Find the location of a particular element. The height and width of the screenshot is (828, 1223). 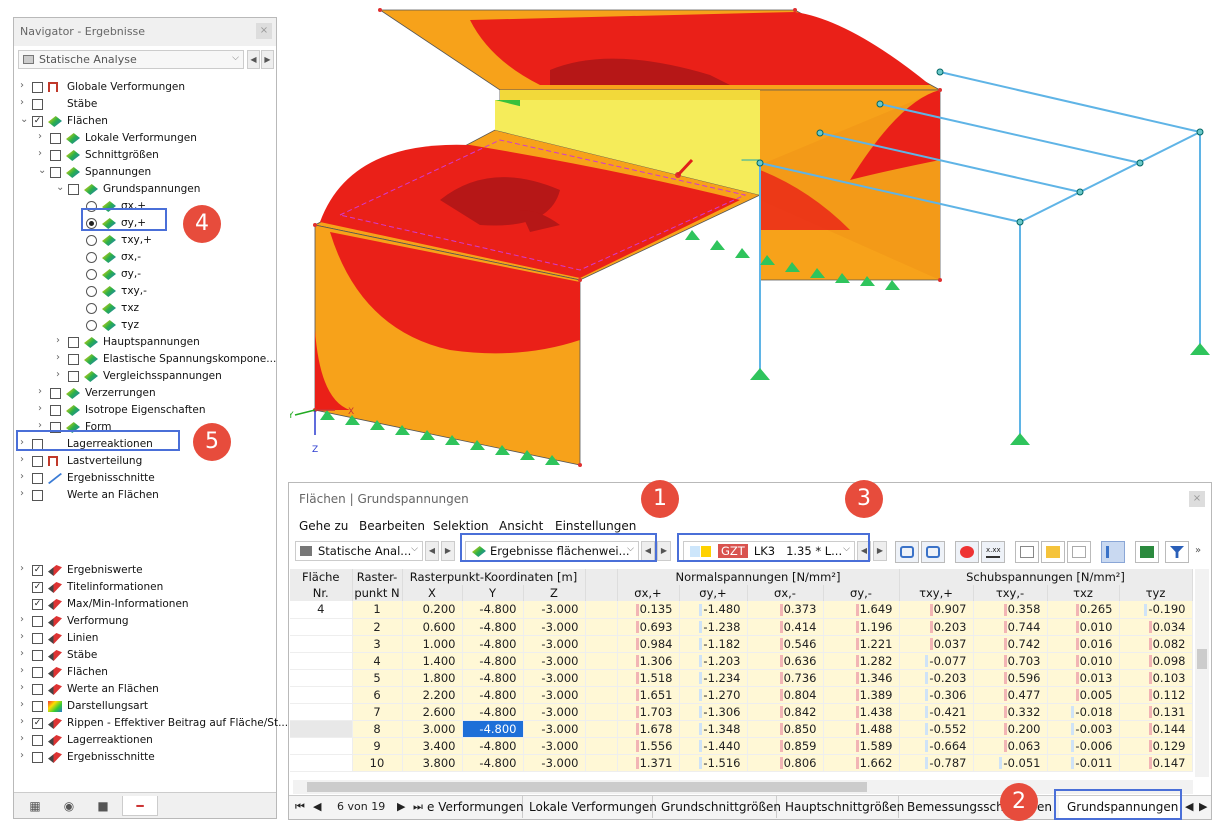

display-item: › Linien is located at coordinates (147, 638).